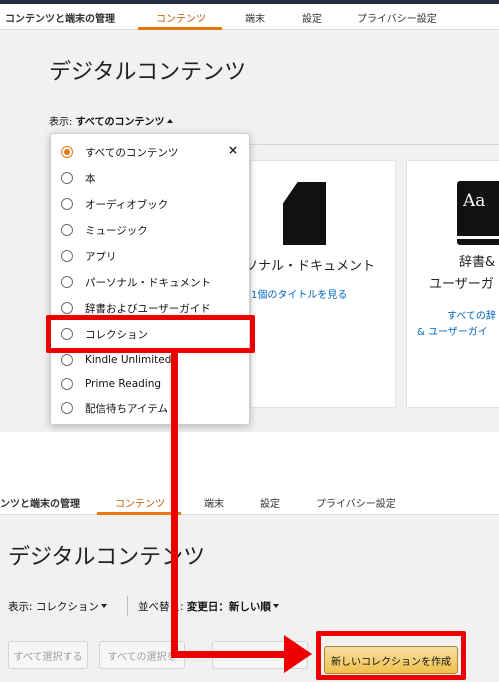 This screenshot has height=682, width=499. I want to click on highlight-collection-option, so click(150, 334).